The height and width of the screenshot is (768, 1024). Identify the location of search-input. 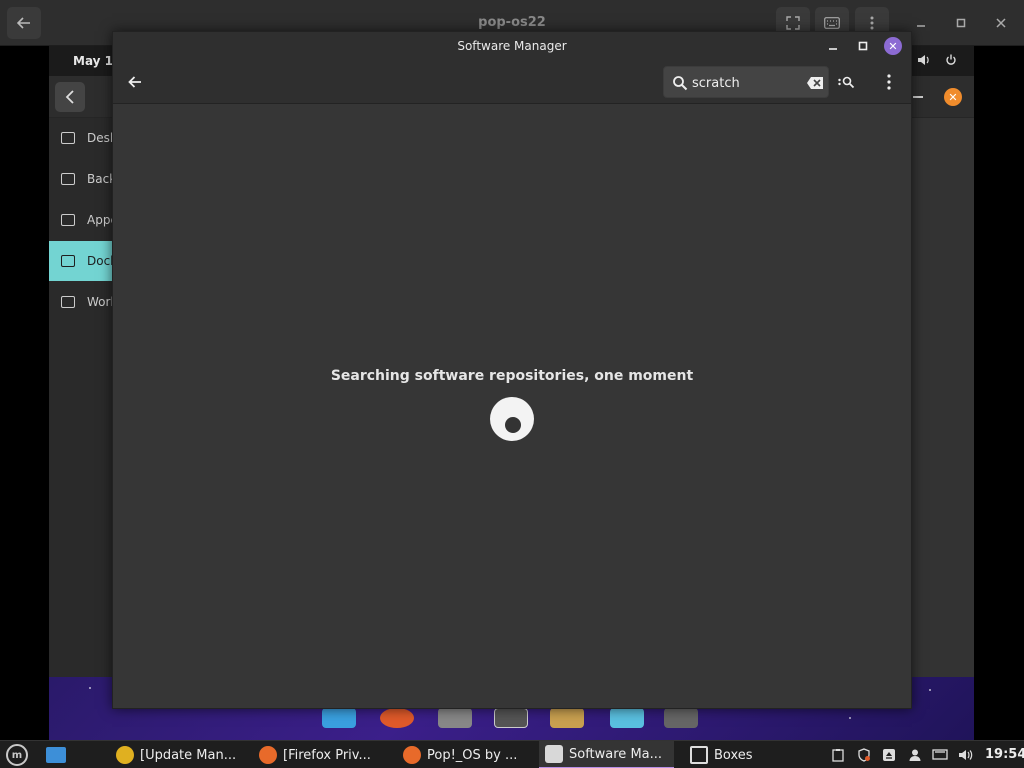
(747, 83).